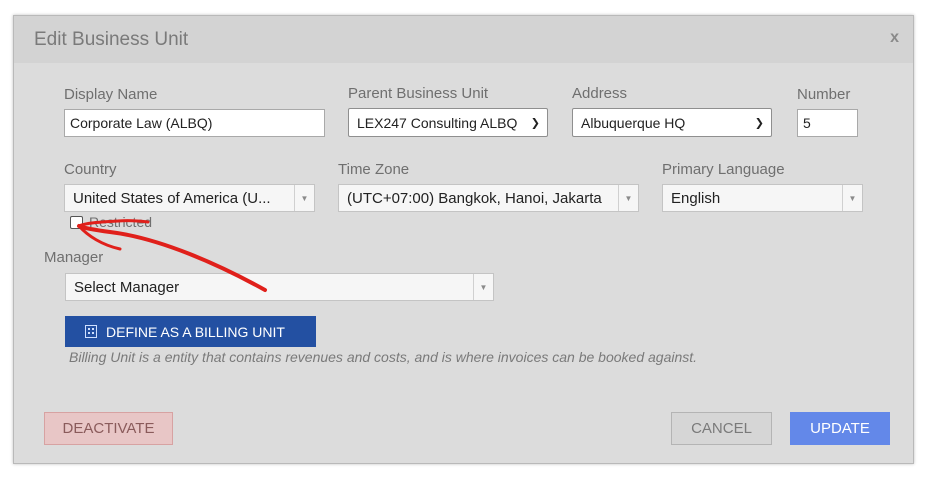  Describe the element at coordinates (91, 331) in the screenshot. I see `building-icon` at that location.